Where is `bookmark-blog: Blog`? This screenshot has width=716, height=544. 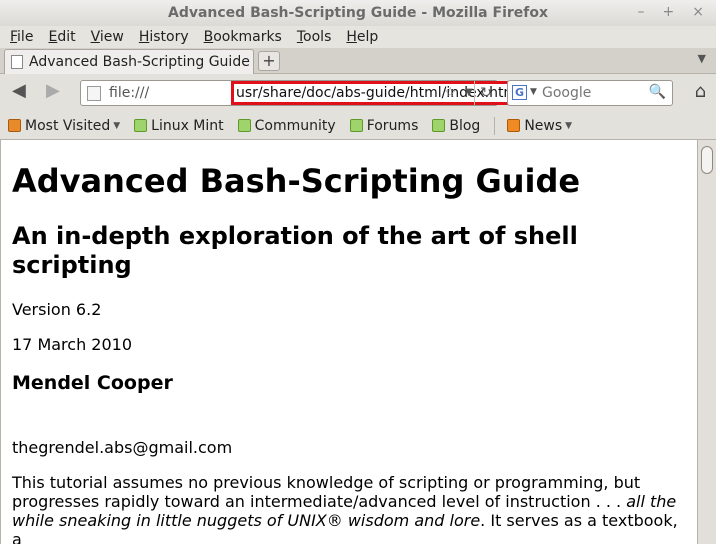
bookmark-blog: Blog is located at coordinates (456, 126).